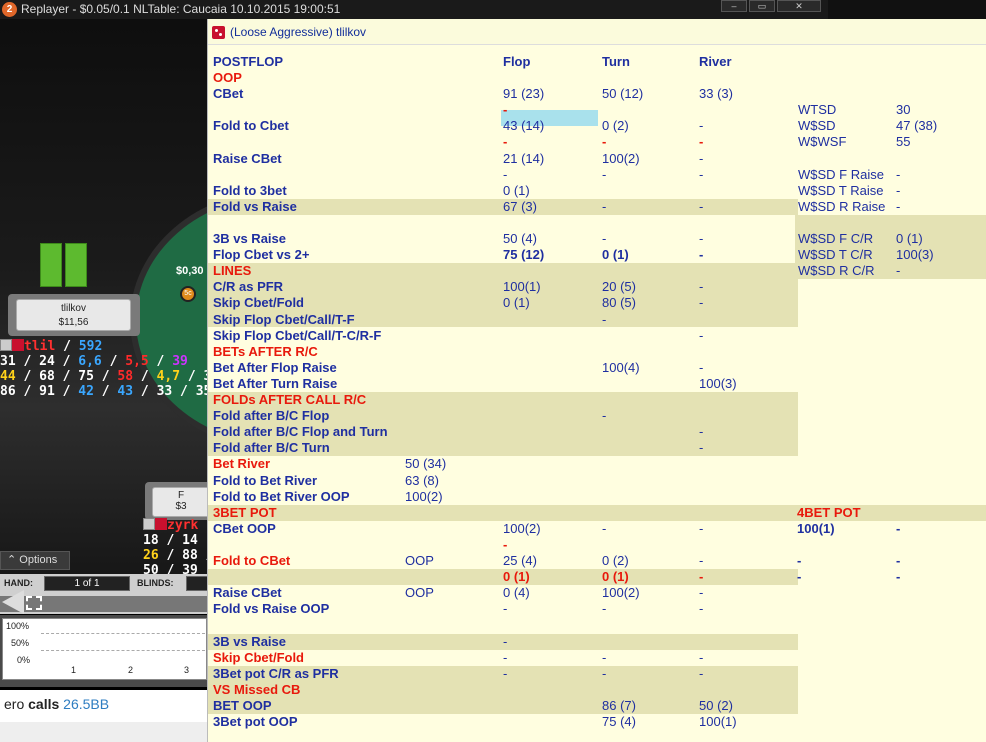 The height and width of the screenshot is (742, 986). What do you see at coordinates (621, 367) in the screenshot?
I see `stat-cell: 100(4)` at bounding box center [621, 367].